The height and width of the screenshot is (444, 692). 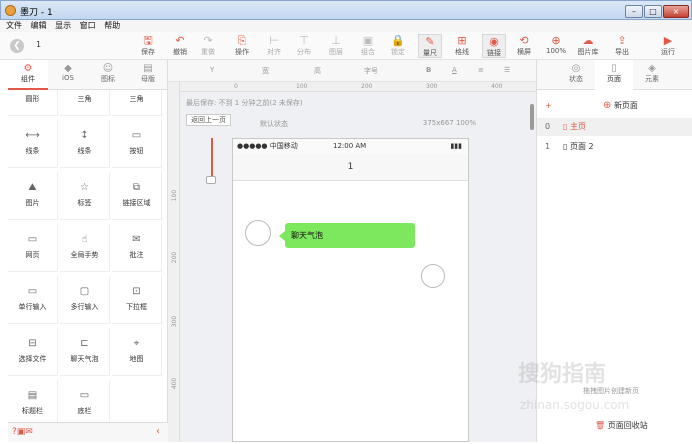 What do you see at coordinates (137, 248) in the screenshot?
I see `widget-item: ✉ 批注` at bounding box center [137, 248].